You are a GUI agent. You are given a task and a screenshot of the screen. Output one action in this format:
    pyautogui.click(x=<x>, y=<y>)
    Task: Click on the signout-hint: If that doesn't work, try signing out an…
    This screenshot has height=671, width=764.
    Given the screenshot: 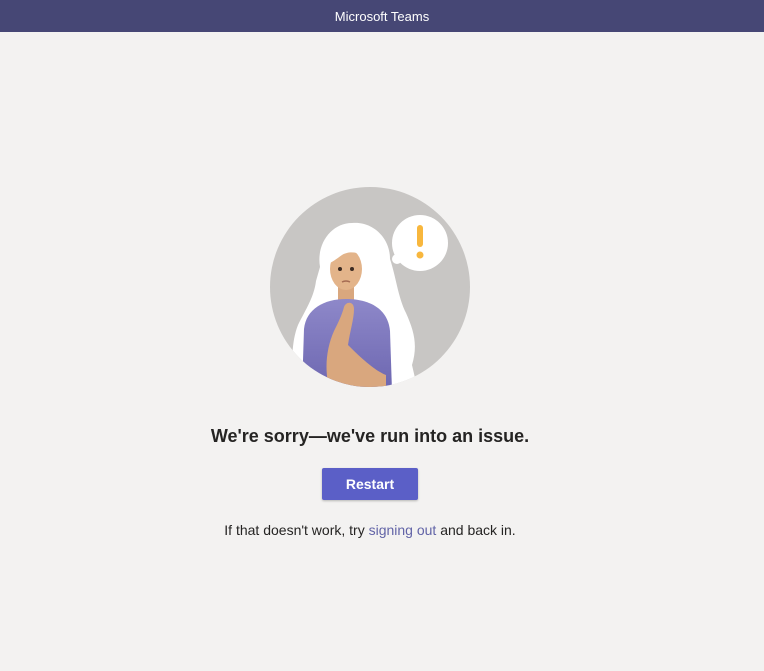 What is the action you would take?
    pyautogui.click(x=370, y=530)
    